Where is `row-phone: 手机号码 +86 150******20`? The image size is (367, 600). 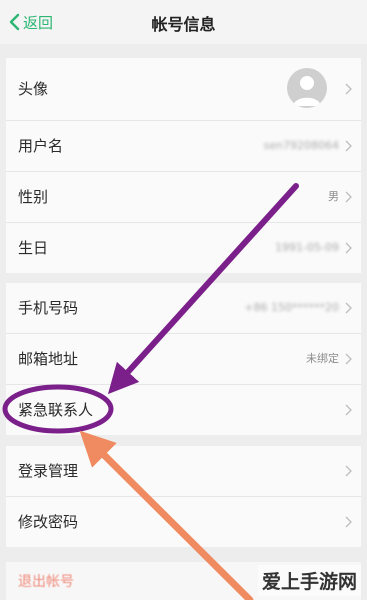
row-phone: 手机号码 +86 150******20 is located at coordinates (183, 308).